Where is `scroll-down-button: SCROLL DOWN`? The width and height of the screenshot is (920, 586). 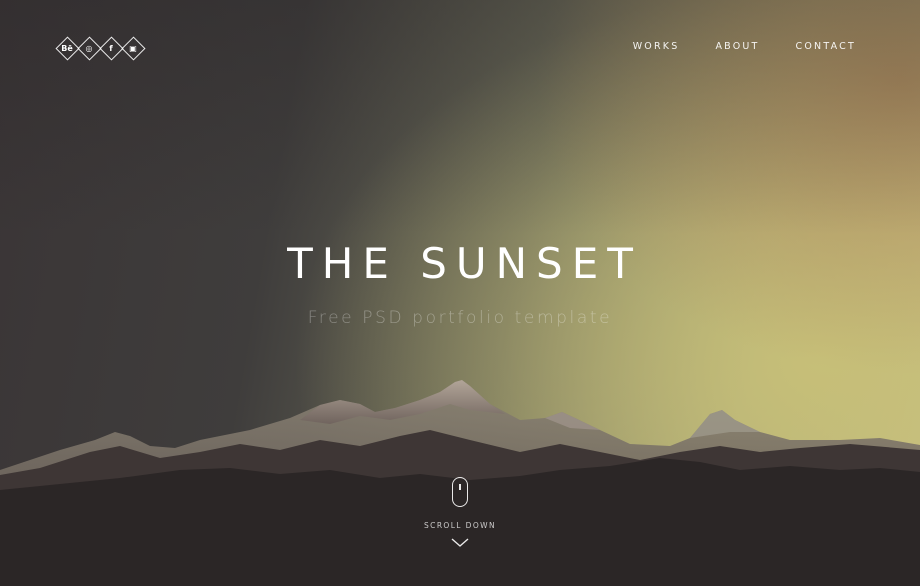
scroll-down-button: SCROLL DOWN is located at coordinates (460, 512).